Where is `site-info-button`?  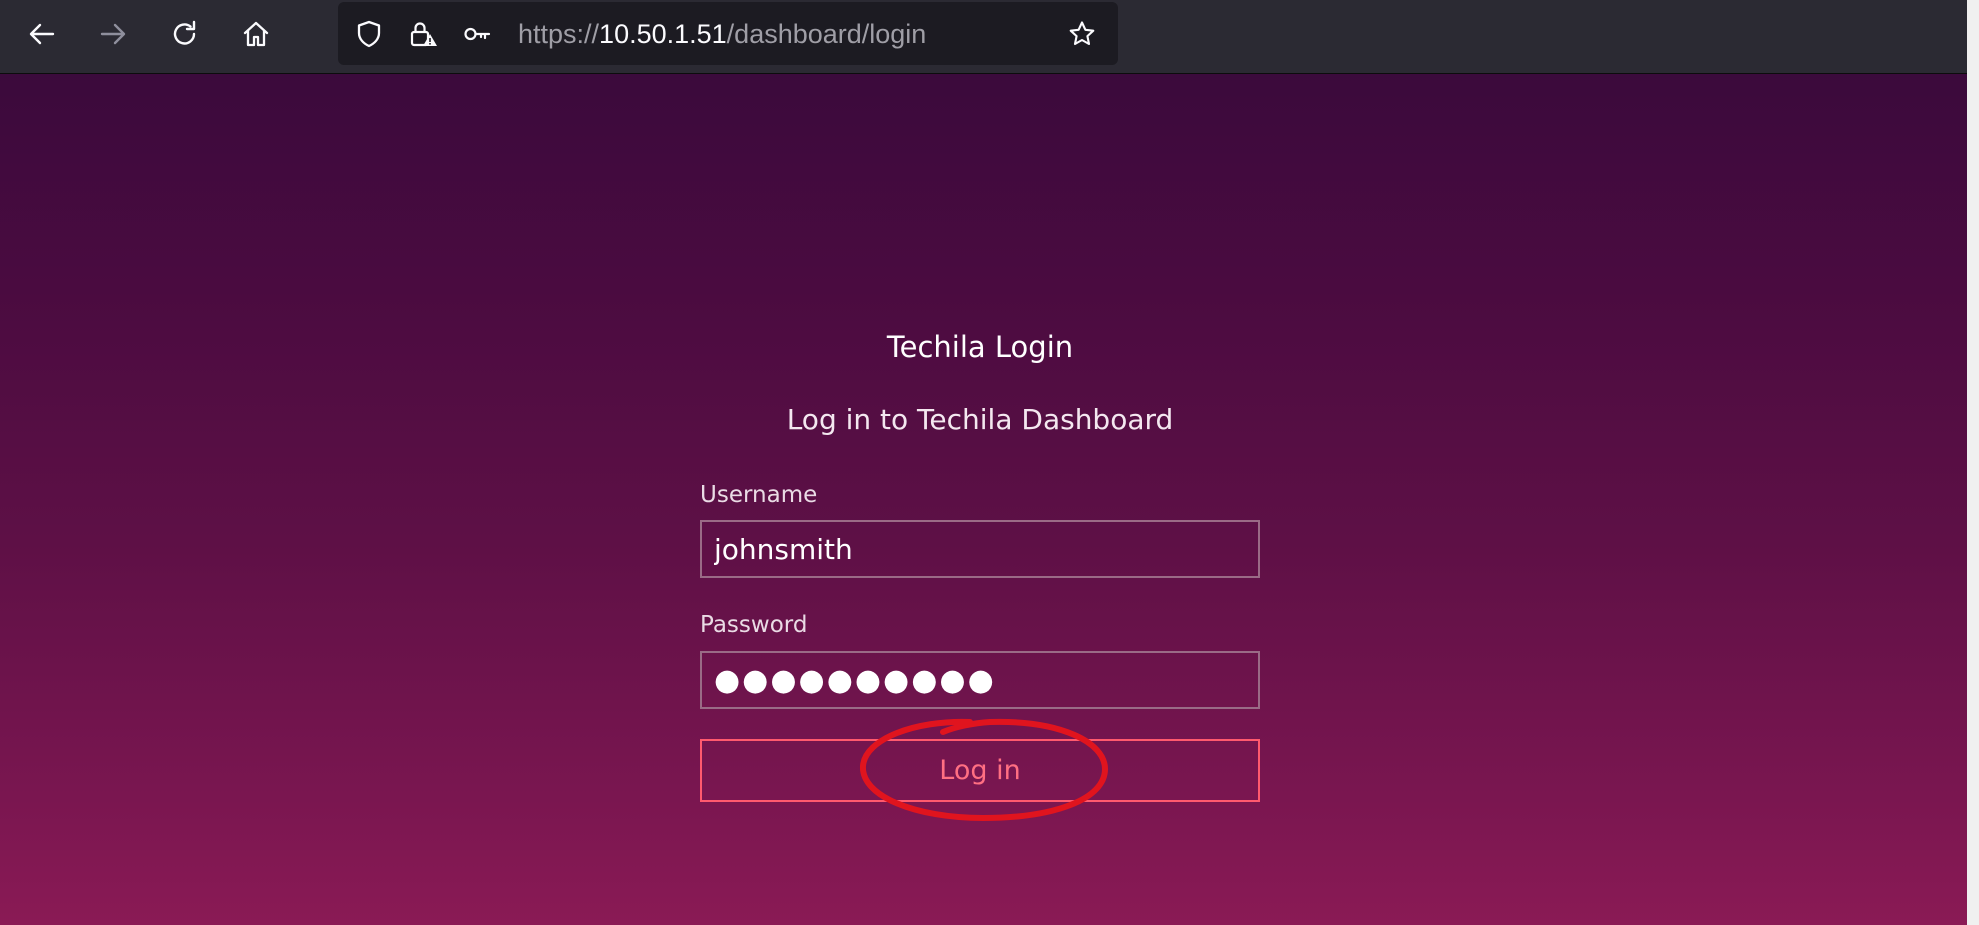 site-info-button is located at coordinates (423, 34).